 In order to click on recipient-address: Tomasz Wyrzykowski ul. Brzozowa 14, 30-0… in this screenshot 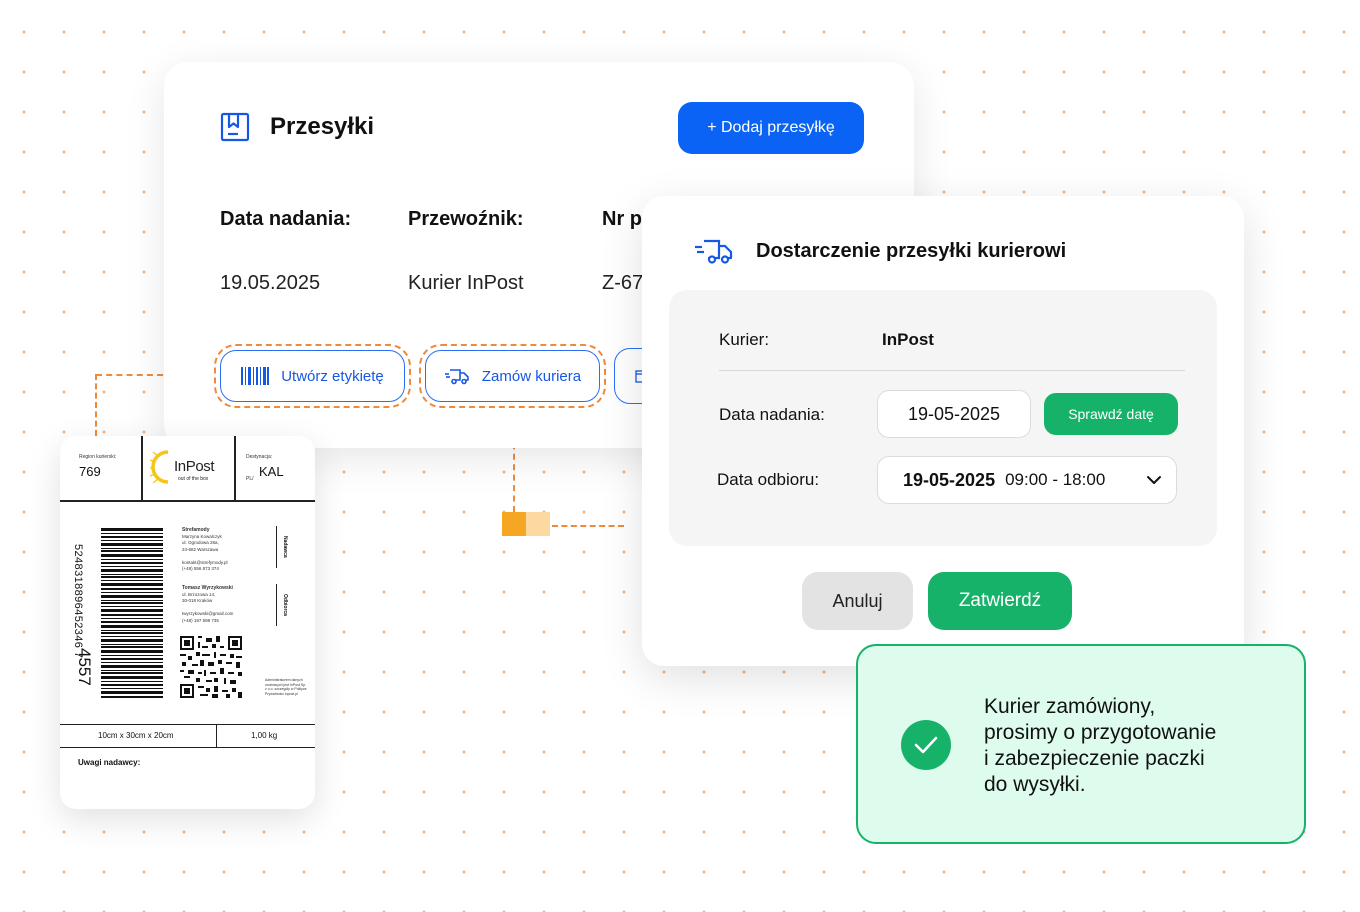, I will do `click(208, 604)`.